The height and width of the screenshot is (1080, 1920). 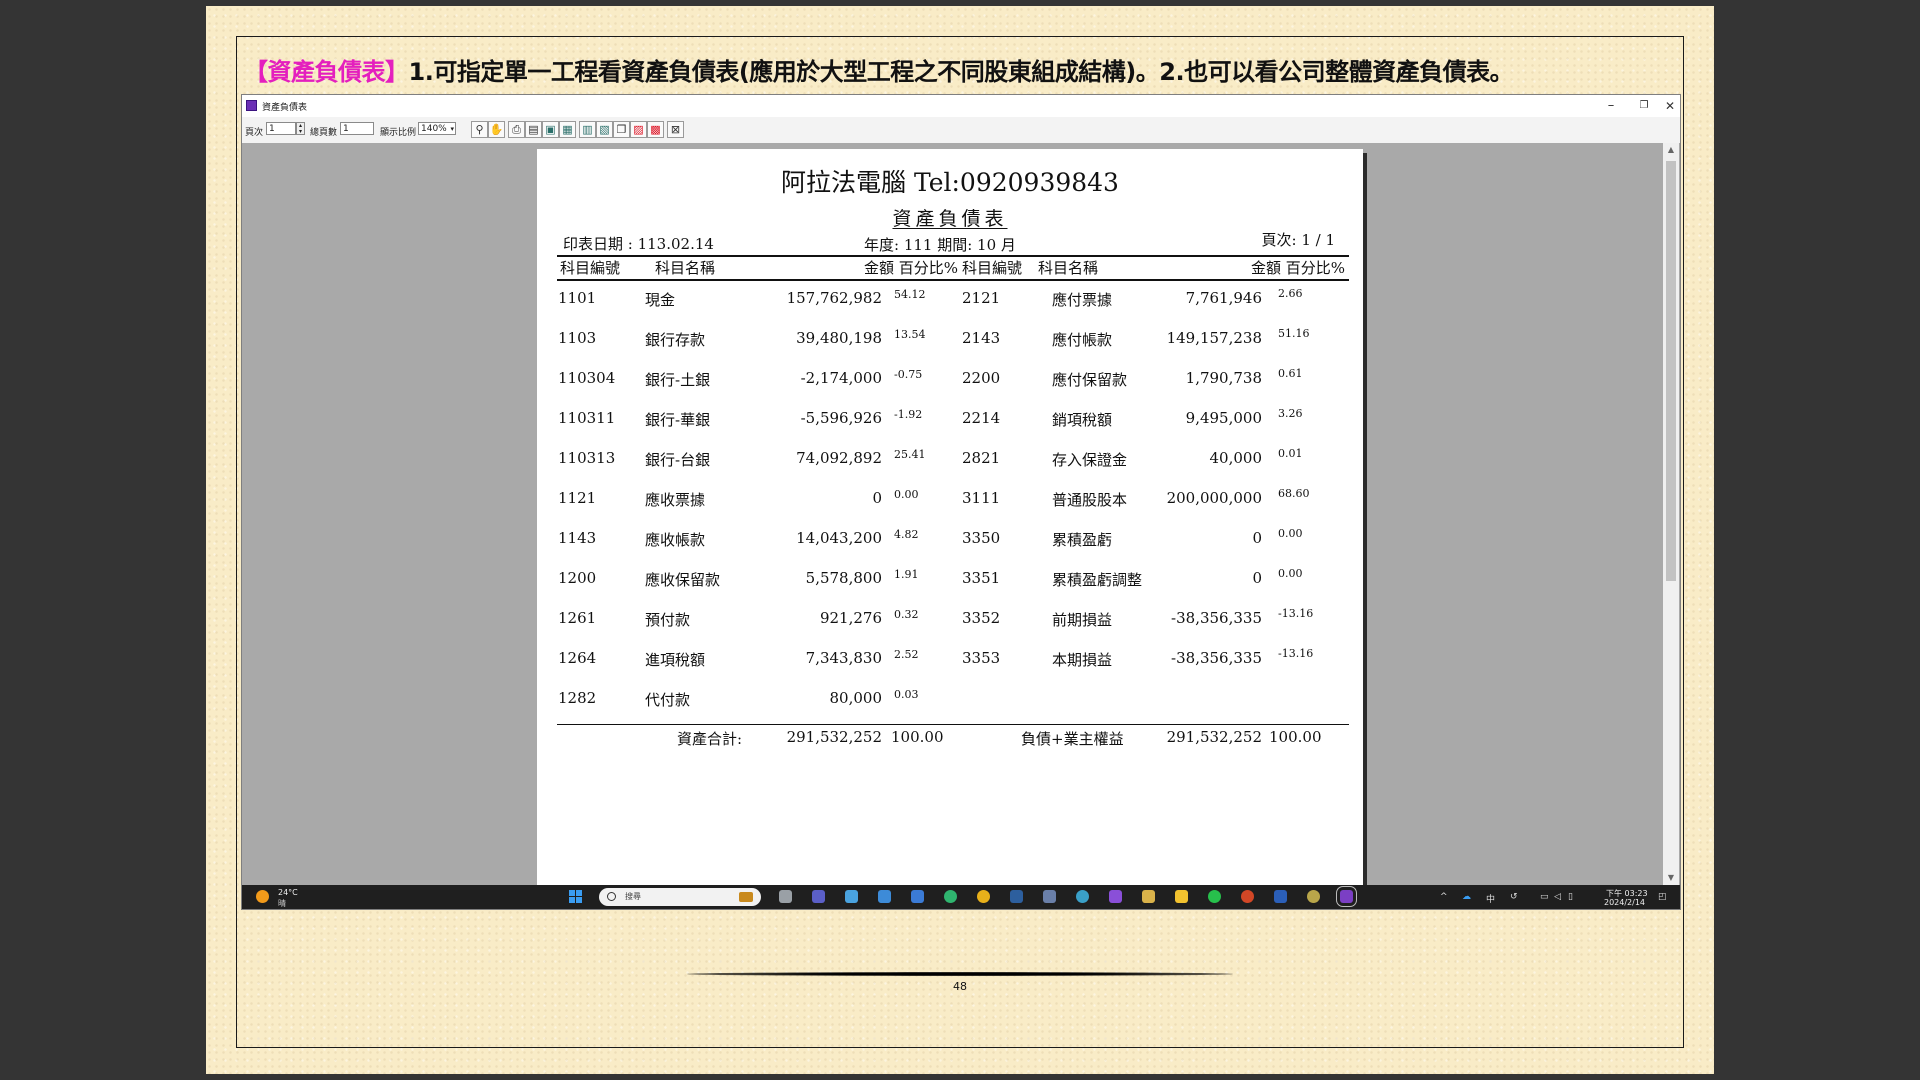 What do you see at coordinates (675, 129) in the screenshot?
I see `close-preview-icon: ⊠` at bounding box center [675, 129].